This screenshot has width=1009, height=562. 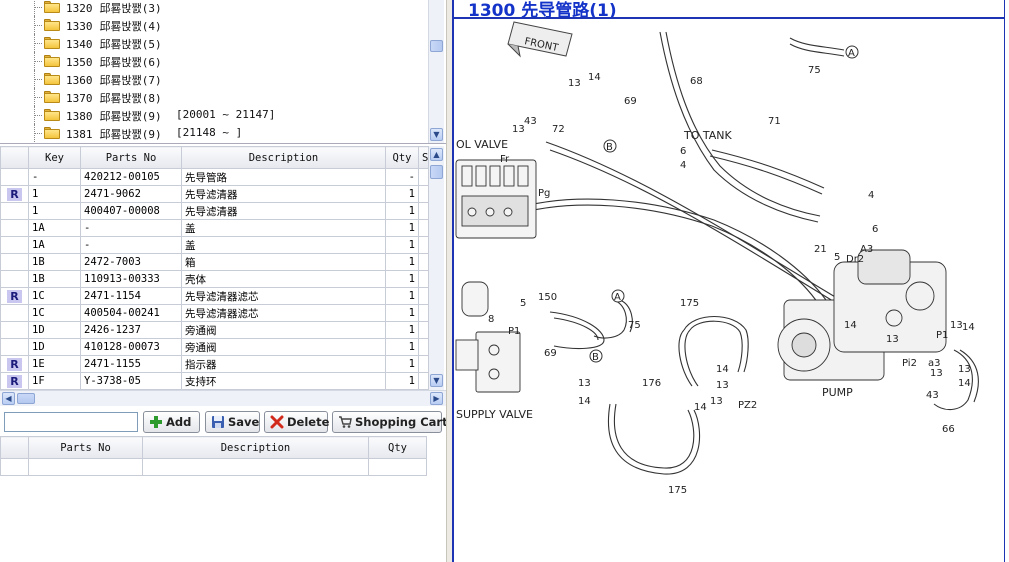 I want to click on pump-drawing, so click(x=862, y=315).